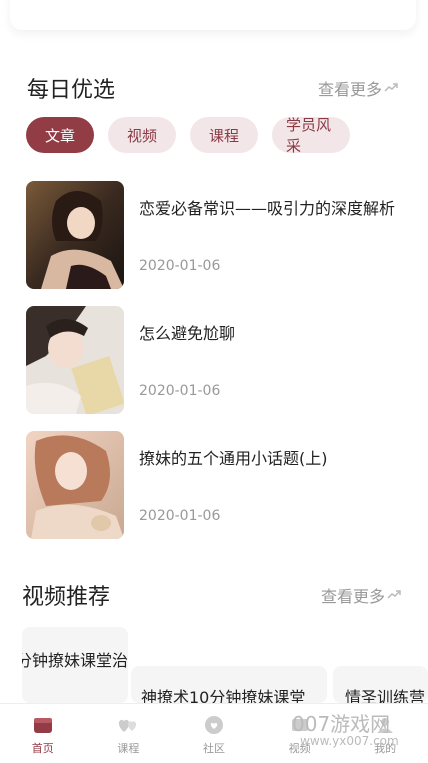 The image size is (428, 763). I want to click on article-item: 怎么避免尬聊 2020-01-06, so click(216, 360).